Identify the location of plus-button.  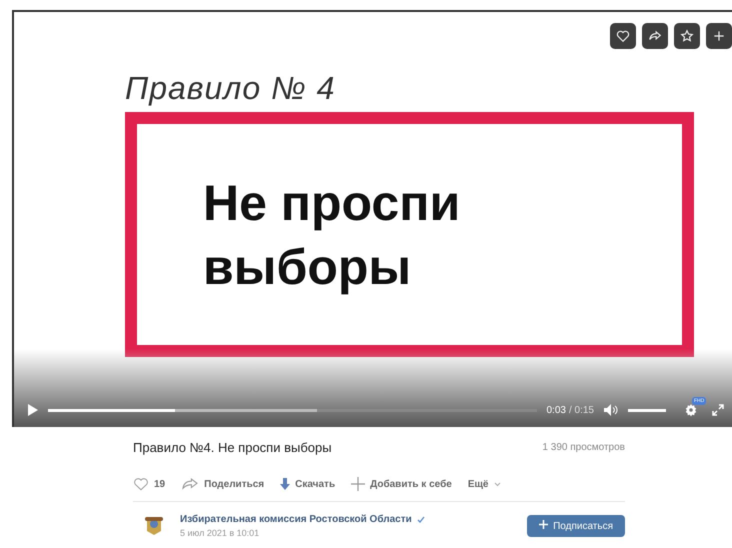
(719, 36).